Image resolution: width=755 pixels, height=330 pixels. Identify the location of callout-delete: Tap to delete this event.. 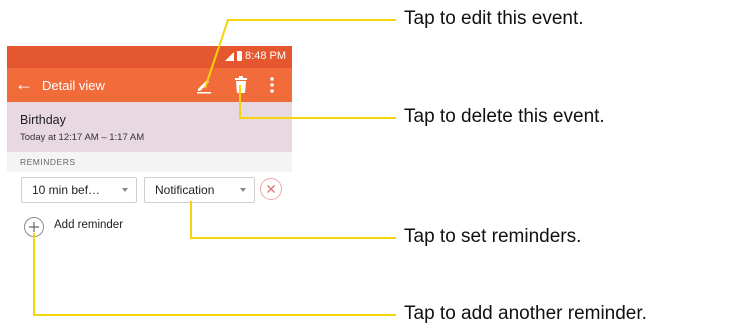
(504, 116).